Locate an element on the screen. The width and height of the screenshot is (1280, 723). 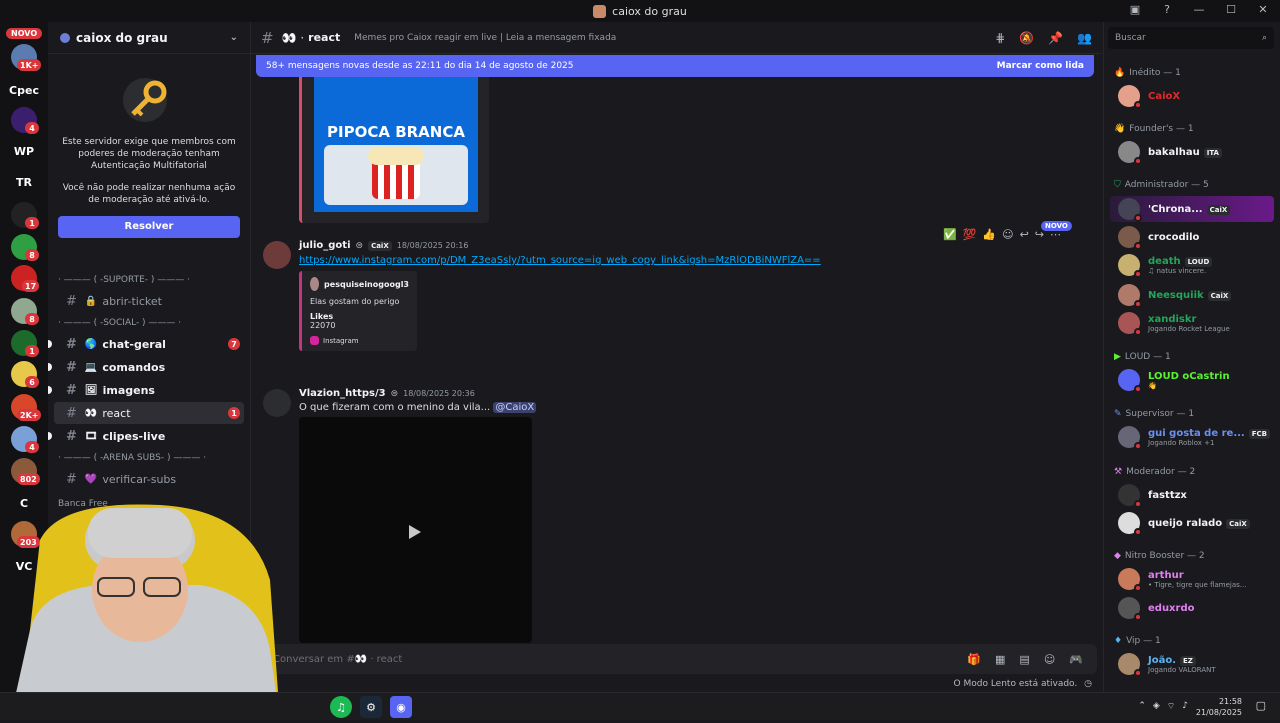
member-item: Neesquiik CaiX is located at coordinates (1175, 296).